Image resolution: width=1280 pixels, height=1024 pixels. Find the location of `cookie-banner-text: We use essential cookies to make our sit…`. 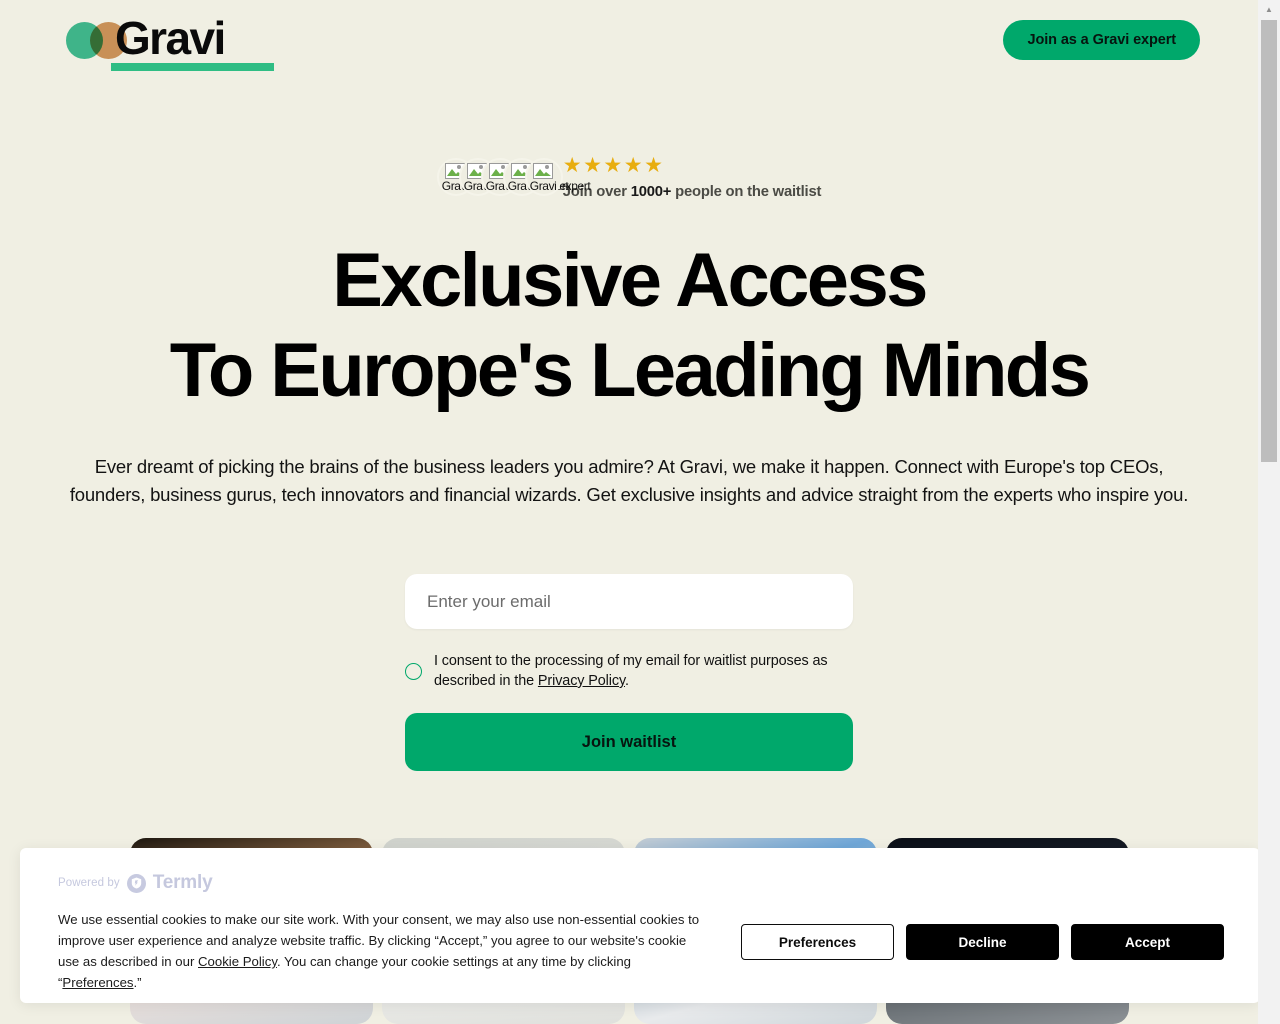

cookie-banner-text: We use essential cookies to make our sit… is located at coordinates (382, 951).